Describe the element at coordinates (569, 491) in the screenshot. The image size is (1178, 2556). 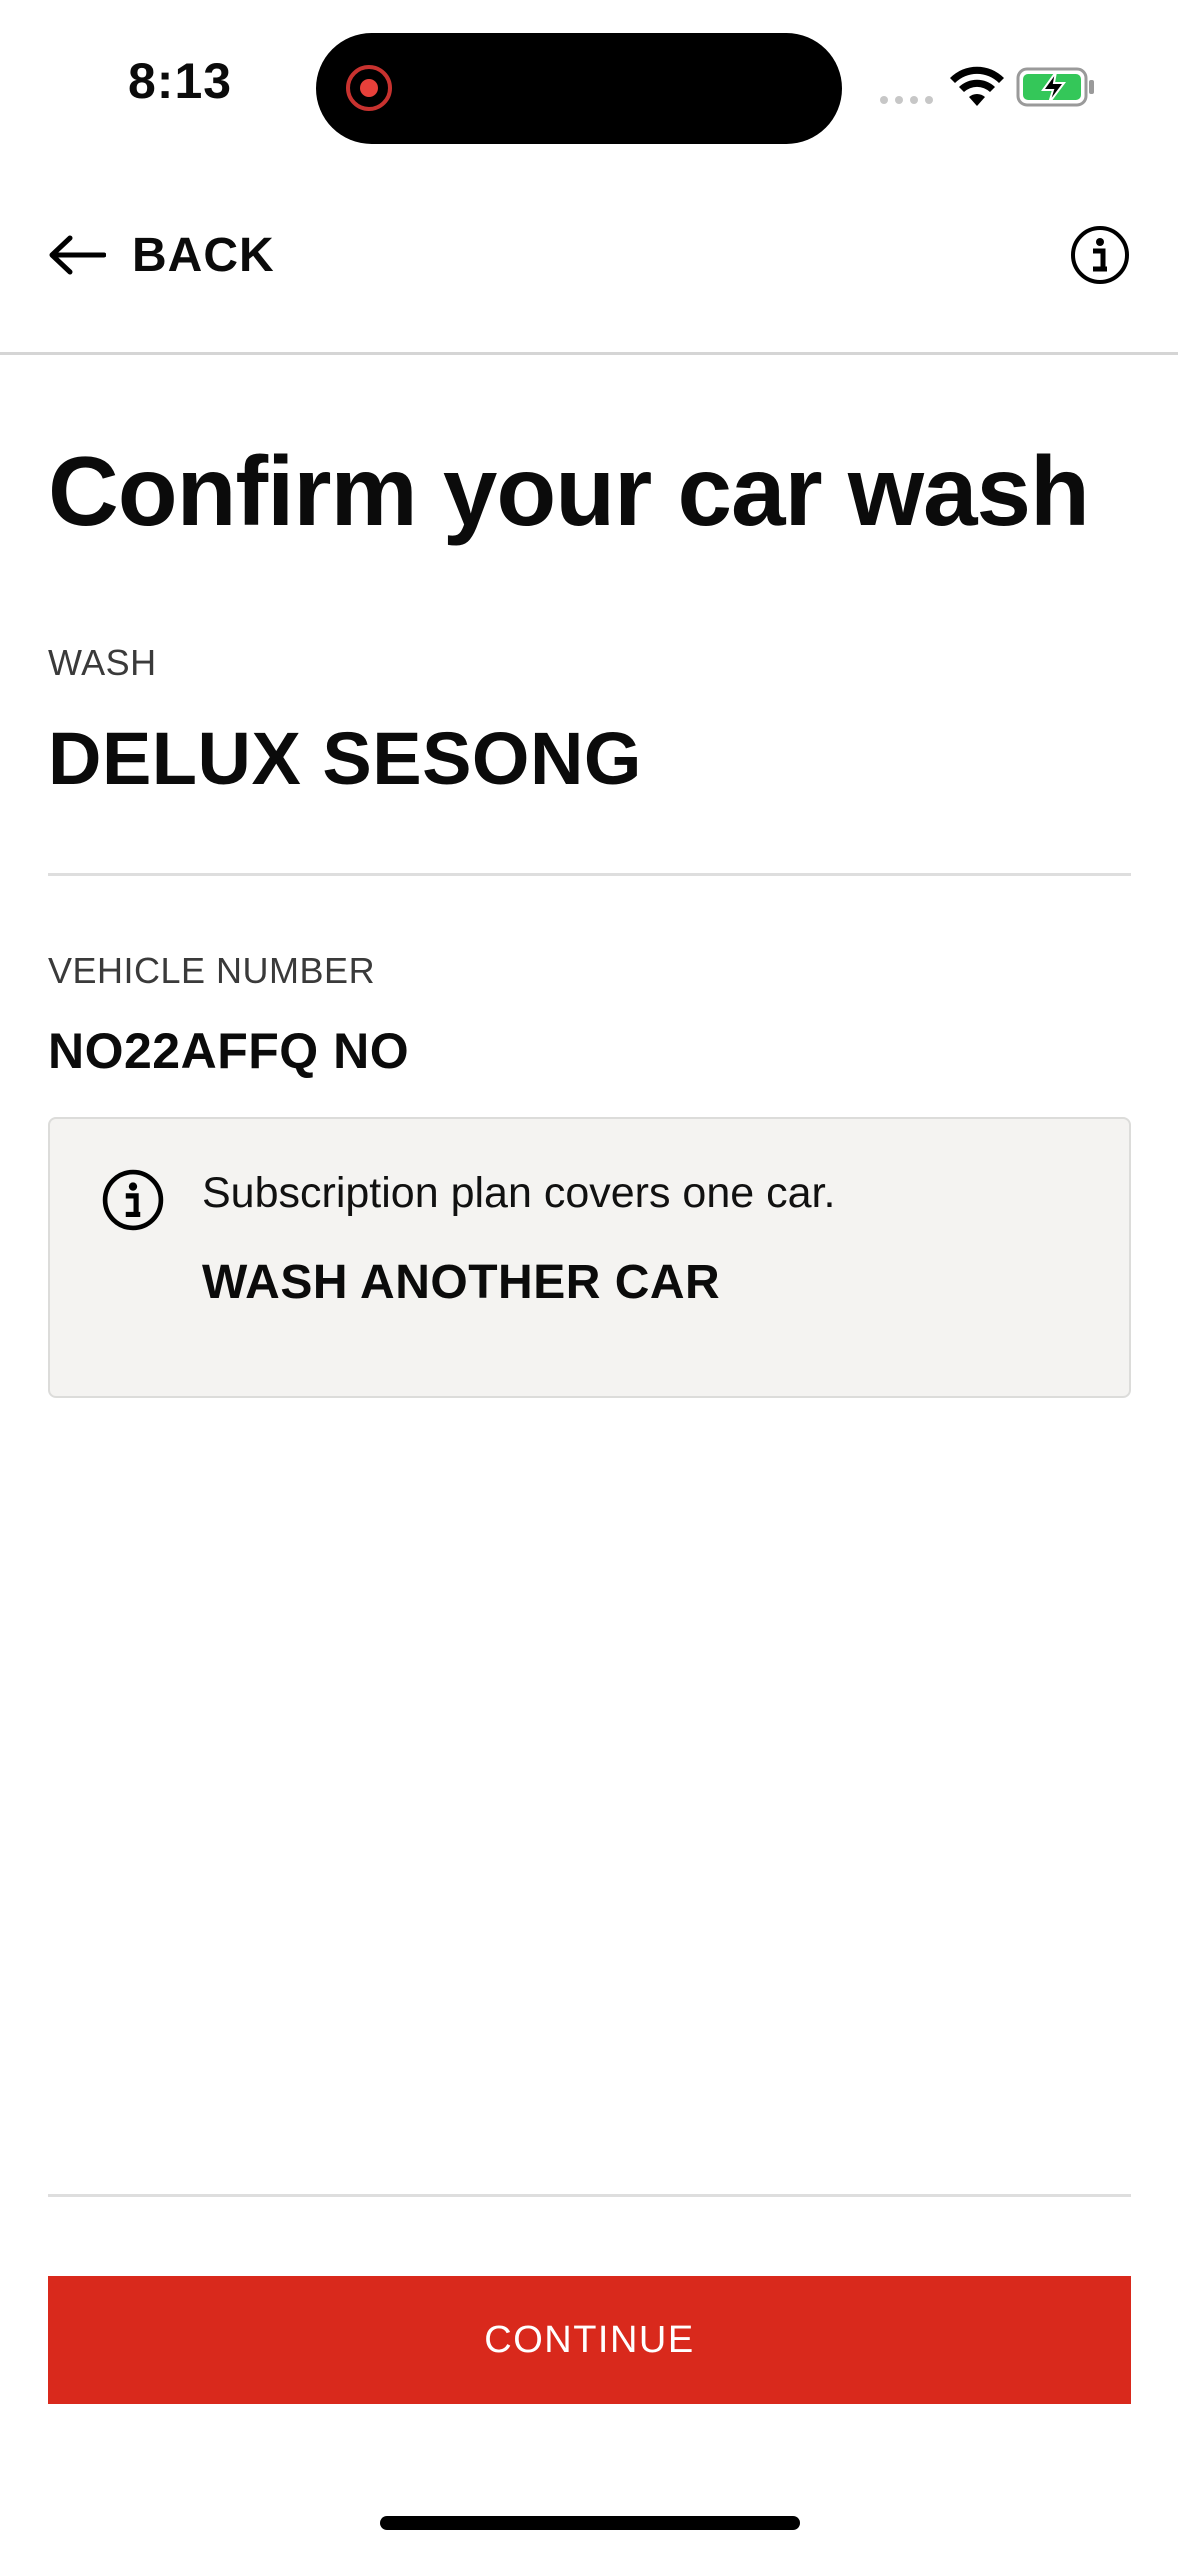
I see `page-title: Confirm your car wash` at that location.